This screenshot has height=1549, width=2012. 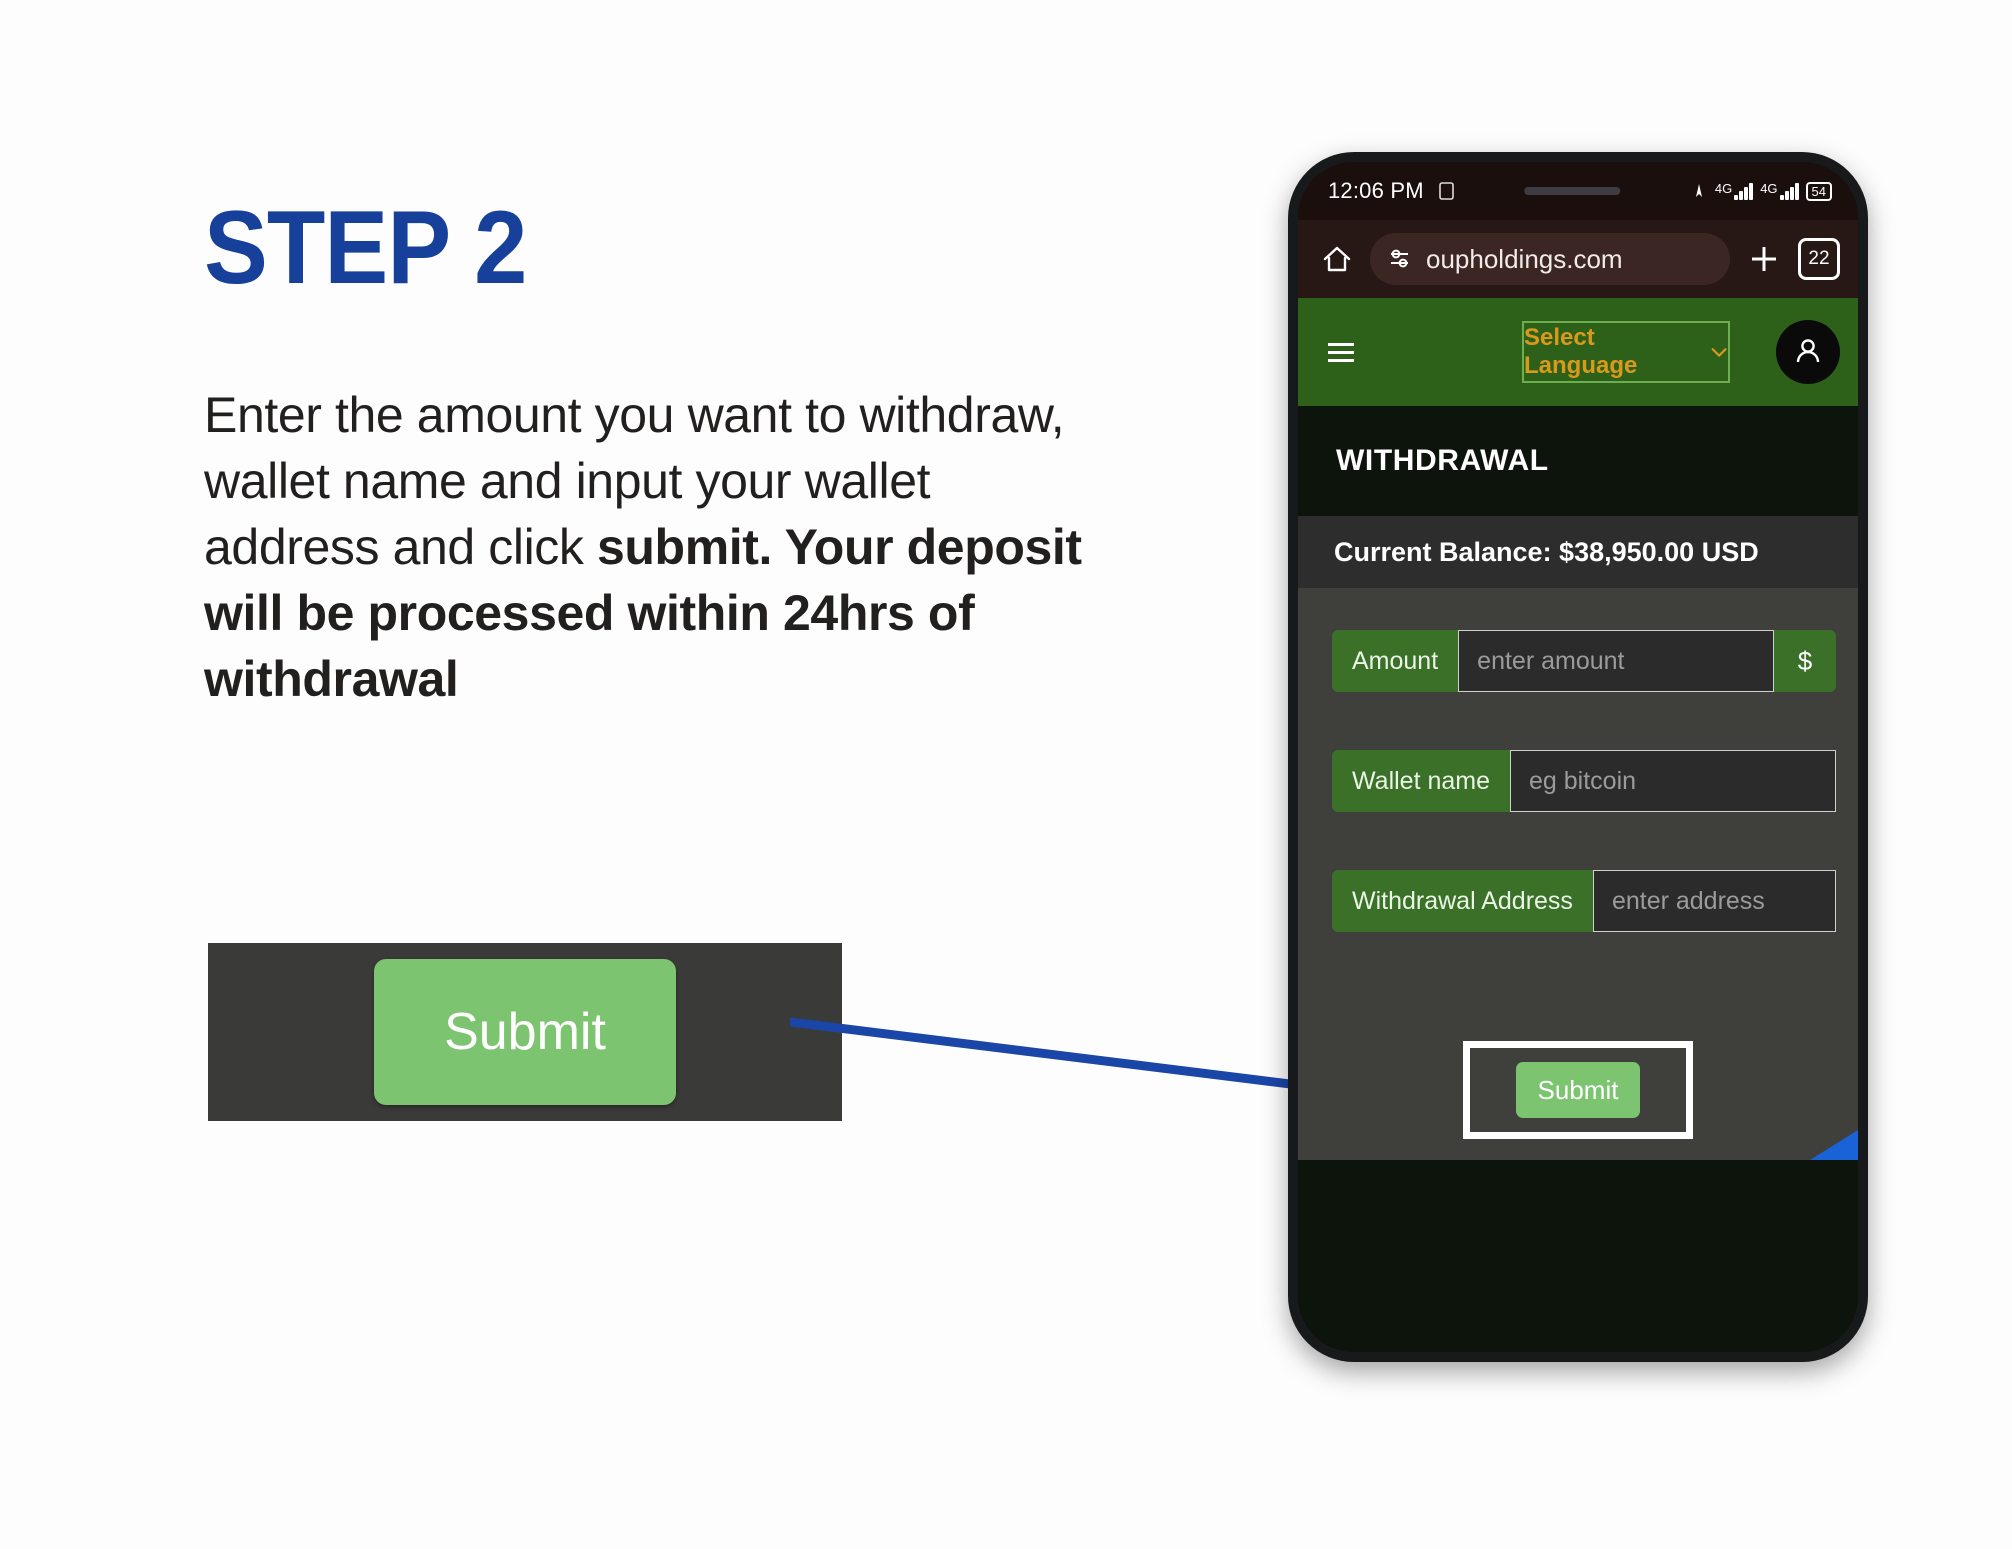 I want to click on status-time: 12:06 PM, so click(x=1376, y=190).